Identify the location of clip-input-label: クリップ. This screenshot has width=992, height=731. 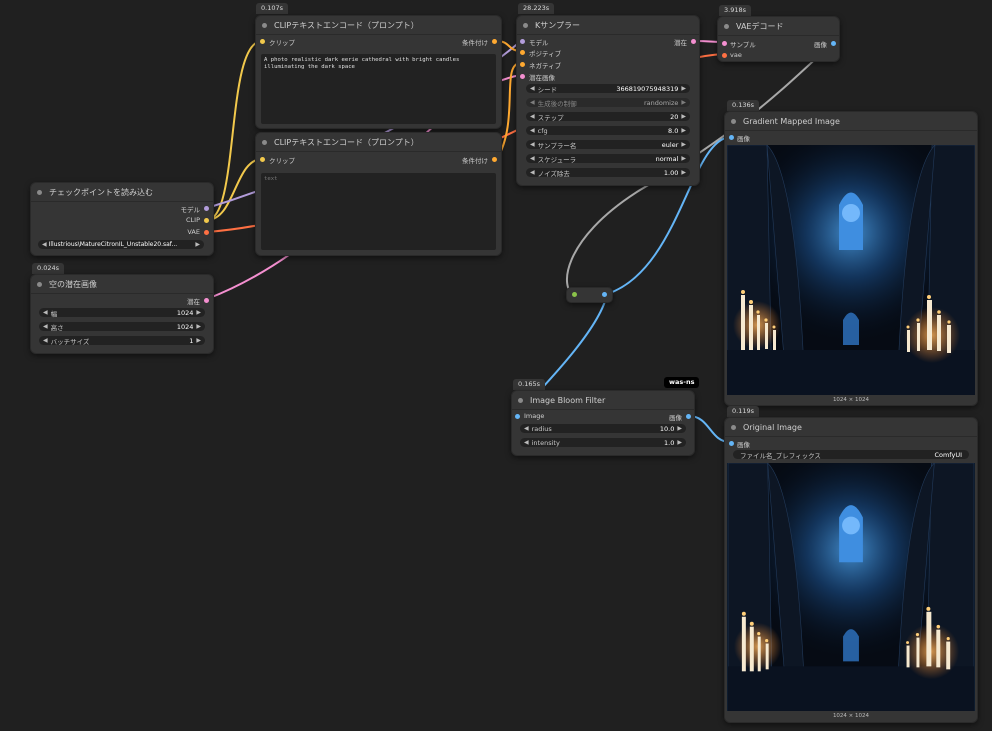
(282, 43).